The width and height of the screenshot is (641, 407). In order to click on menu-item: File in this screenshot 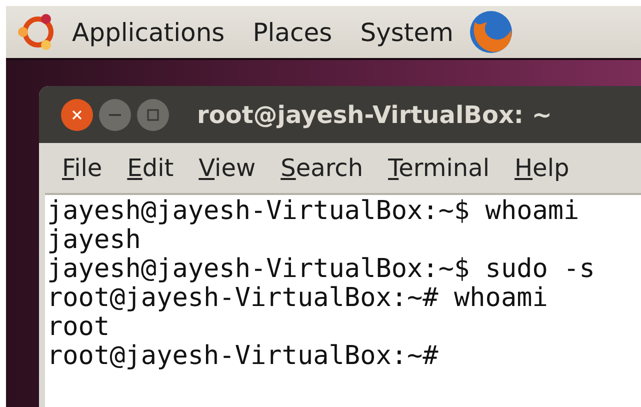, I will do `click(82, 168)`.